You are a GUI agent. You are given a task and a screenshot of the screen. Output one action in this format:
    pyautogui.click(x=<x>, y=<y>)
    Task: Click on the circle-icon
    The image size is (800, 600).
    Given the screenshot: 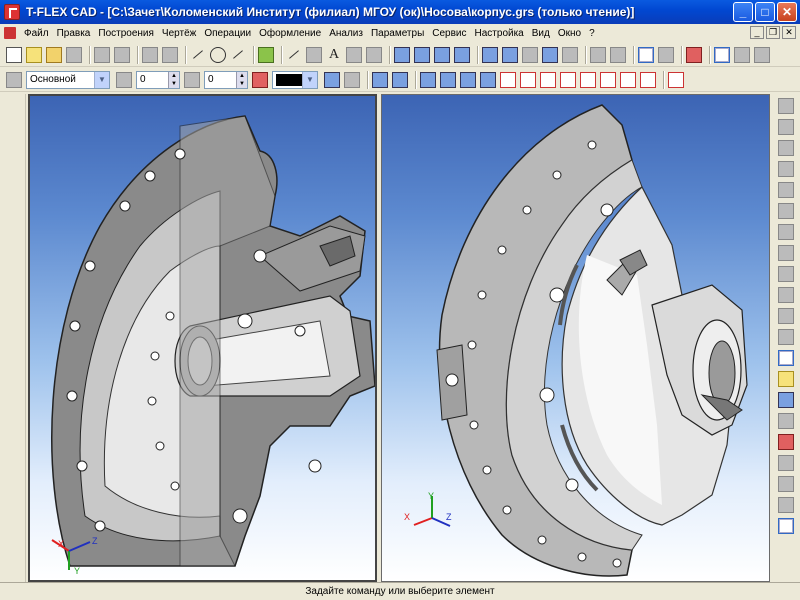 What is the action you would take?
    pyautogui.click(x=218, y=54)
    